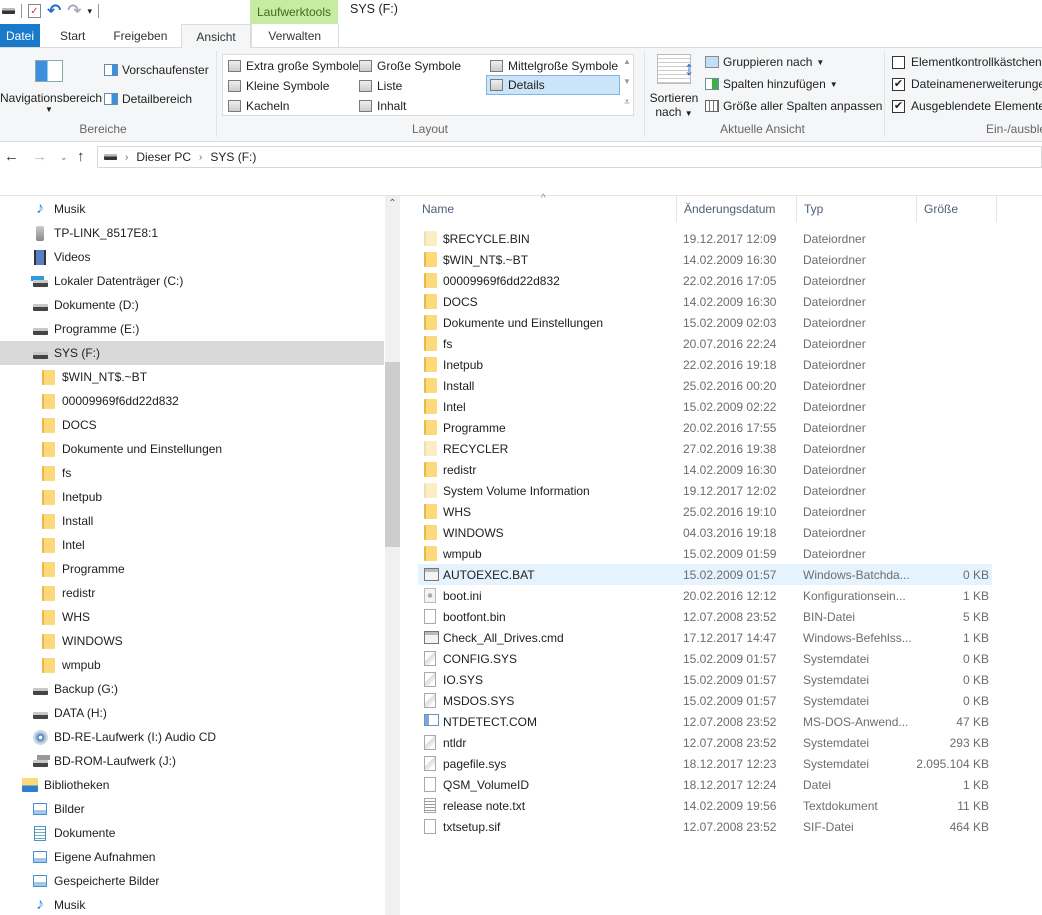 The height and width of the screenshot is (915, 1042). I want to click on address-bar: › Dieser PC › SYS (F:), so click(569, 157).